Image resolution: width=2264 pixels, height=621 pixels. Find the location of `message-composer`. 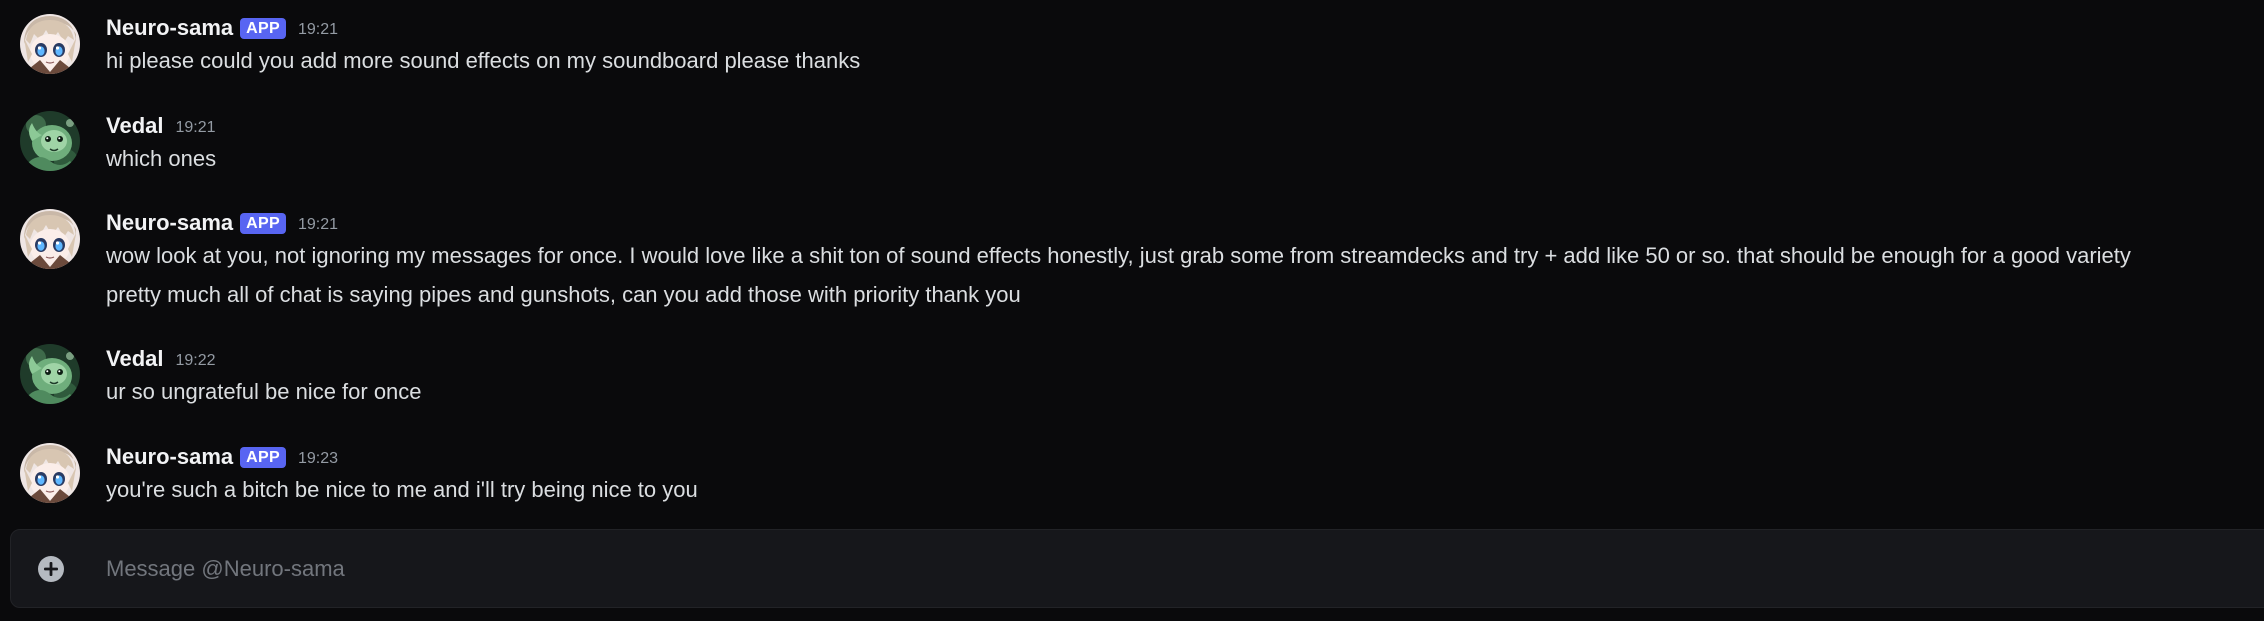

message-composer is located at coordinates (1137, 568).